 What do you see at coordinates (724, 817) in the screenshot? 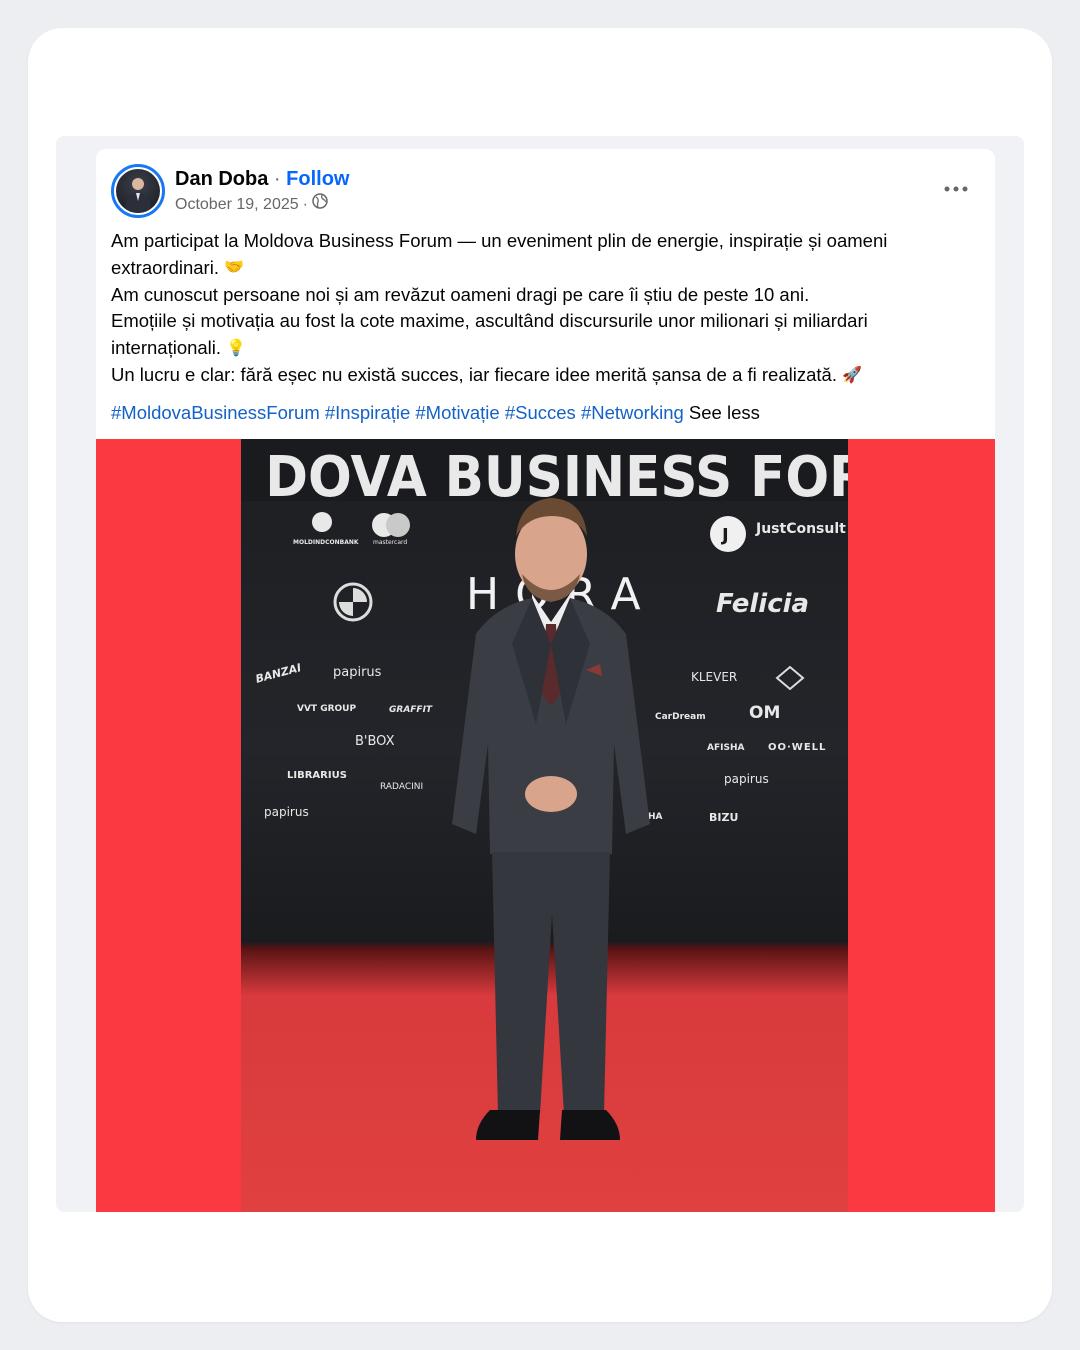
I see `logo-bizu: BIZU` at bounding box center [724, 817].